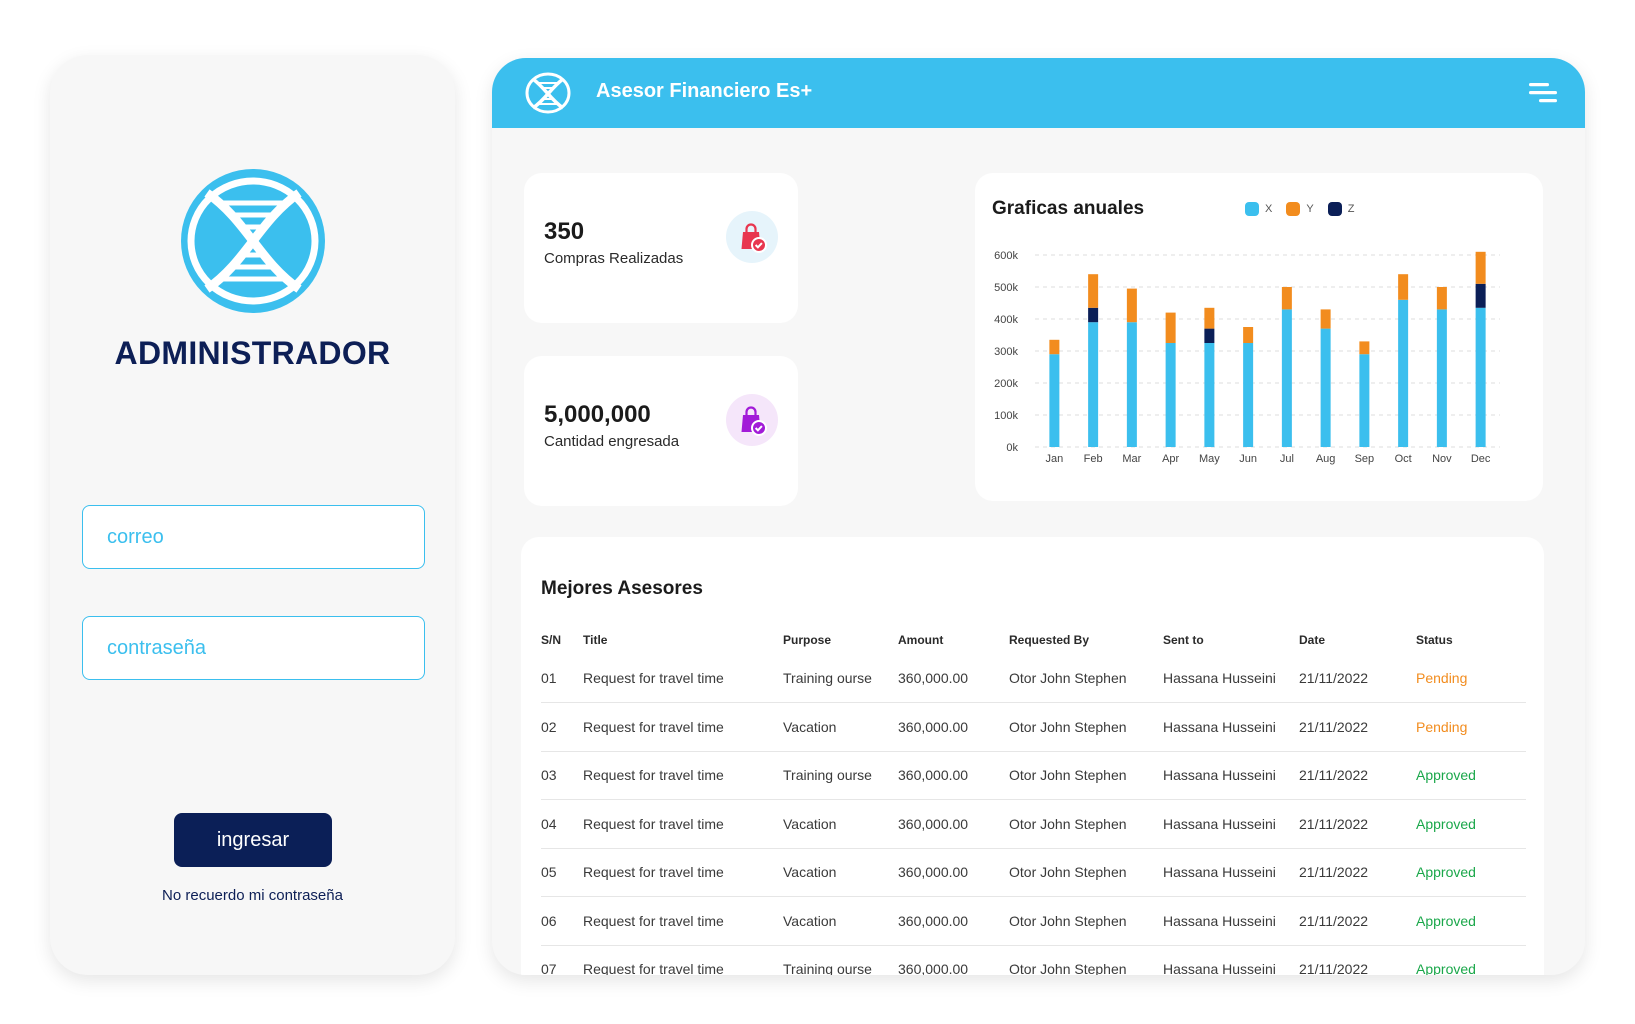 The width and height of the screenshot is (1635, 1024). What do you see at coordinates (253, 840) in the screenshot?
I see `login-button: ingresar` at bounding box center [253, 840].